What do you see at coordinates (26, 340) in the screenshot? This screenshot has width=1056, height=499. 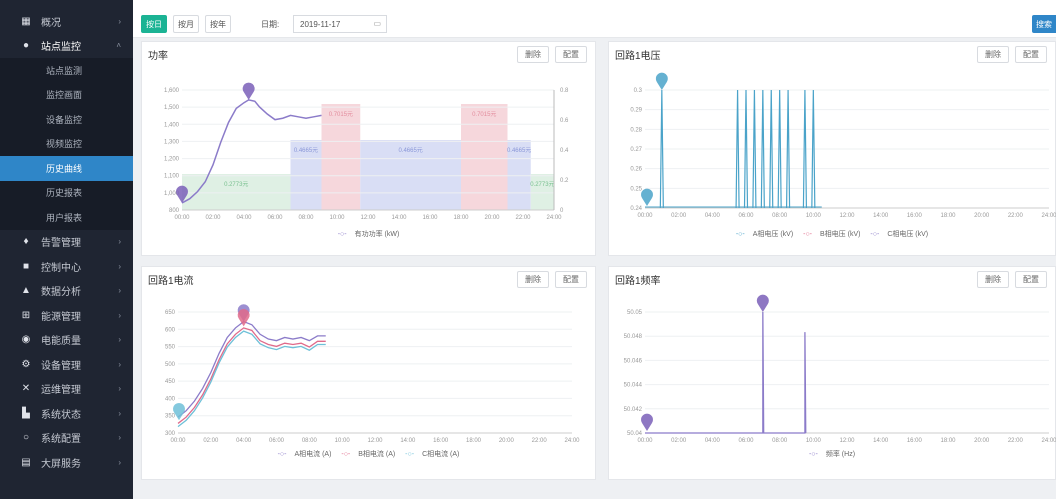 I see `quality-icon: ◉` at bounding box center [26, 340].